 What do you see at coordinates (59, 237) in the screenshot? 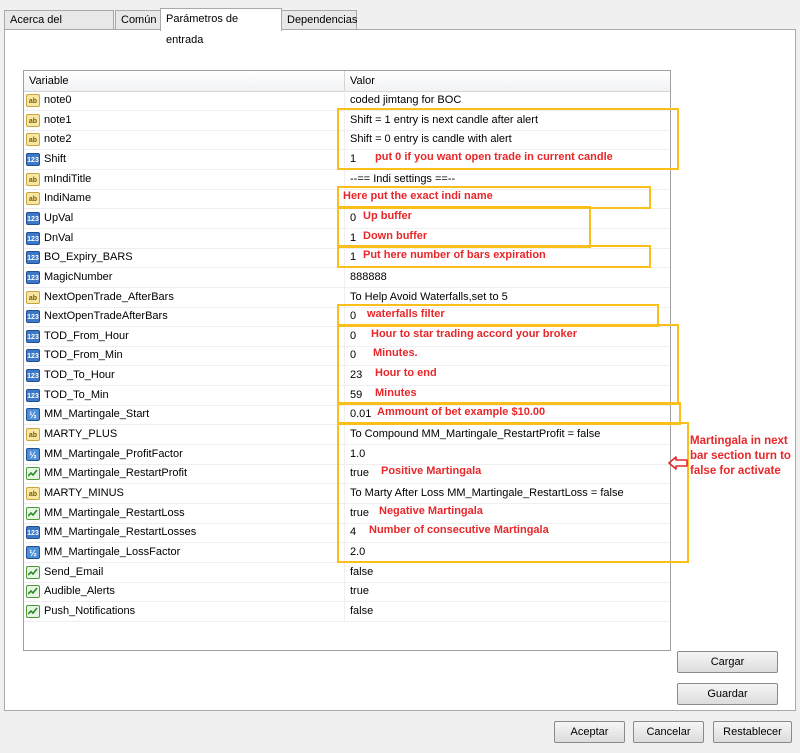
I see `variable-name: DnVal` at bounding box center [59, 237].